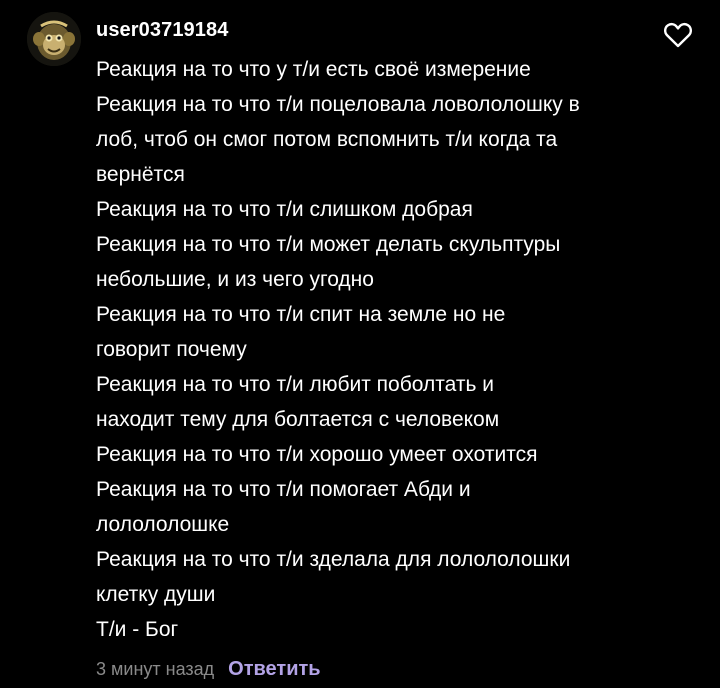 The width and height of the screenshot is (720, 688). What do you see at coordinates (137, 629) in the screenshot?
I see `comment-line: Т/и - Бог` at bounding box center [137, 629].